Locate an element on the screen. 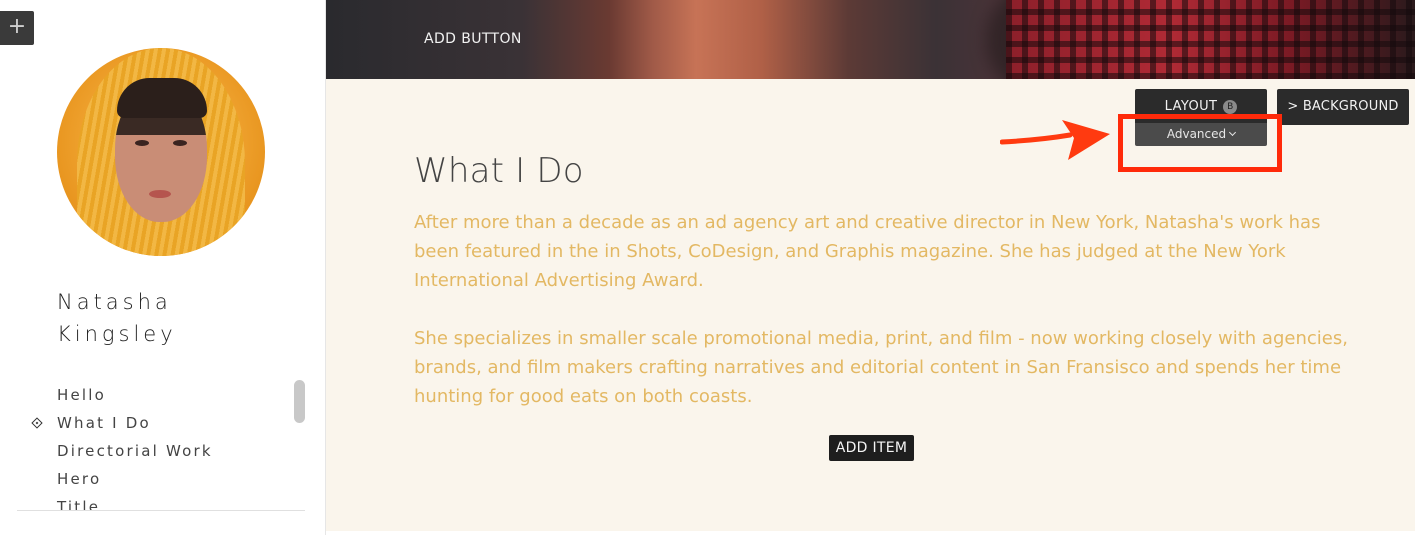  avatar-hair is located at coordinates (162, 98).